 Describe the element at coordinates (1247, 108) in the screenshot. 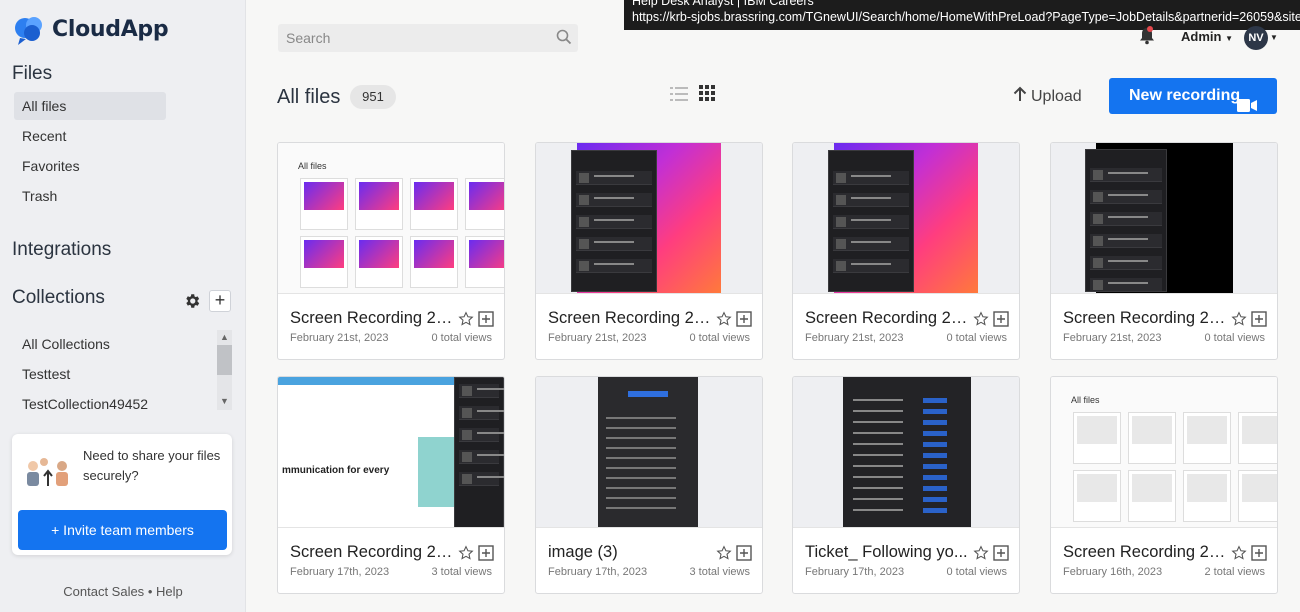

I see `video-camera-icon` at that location.